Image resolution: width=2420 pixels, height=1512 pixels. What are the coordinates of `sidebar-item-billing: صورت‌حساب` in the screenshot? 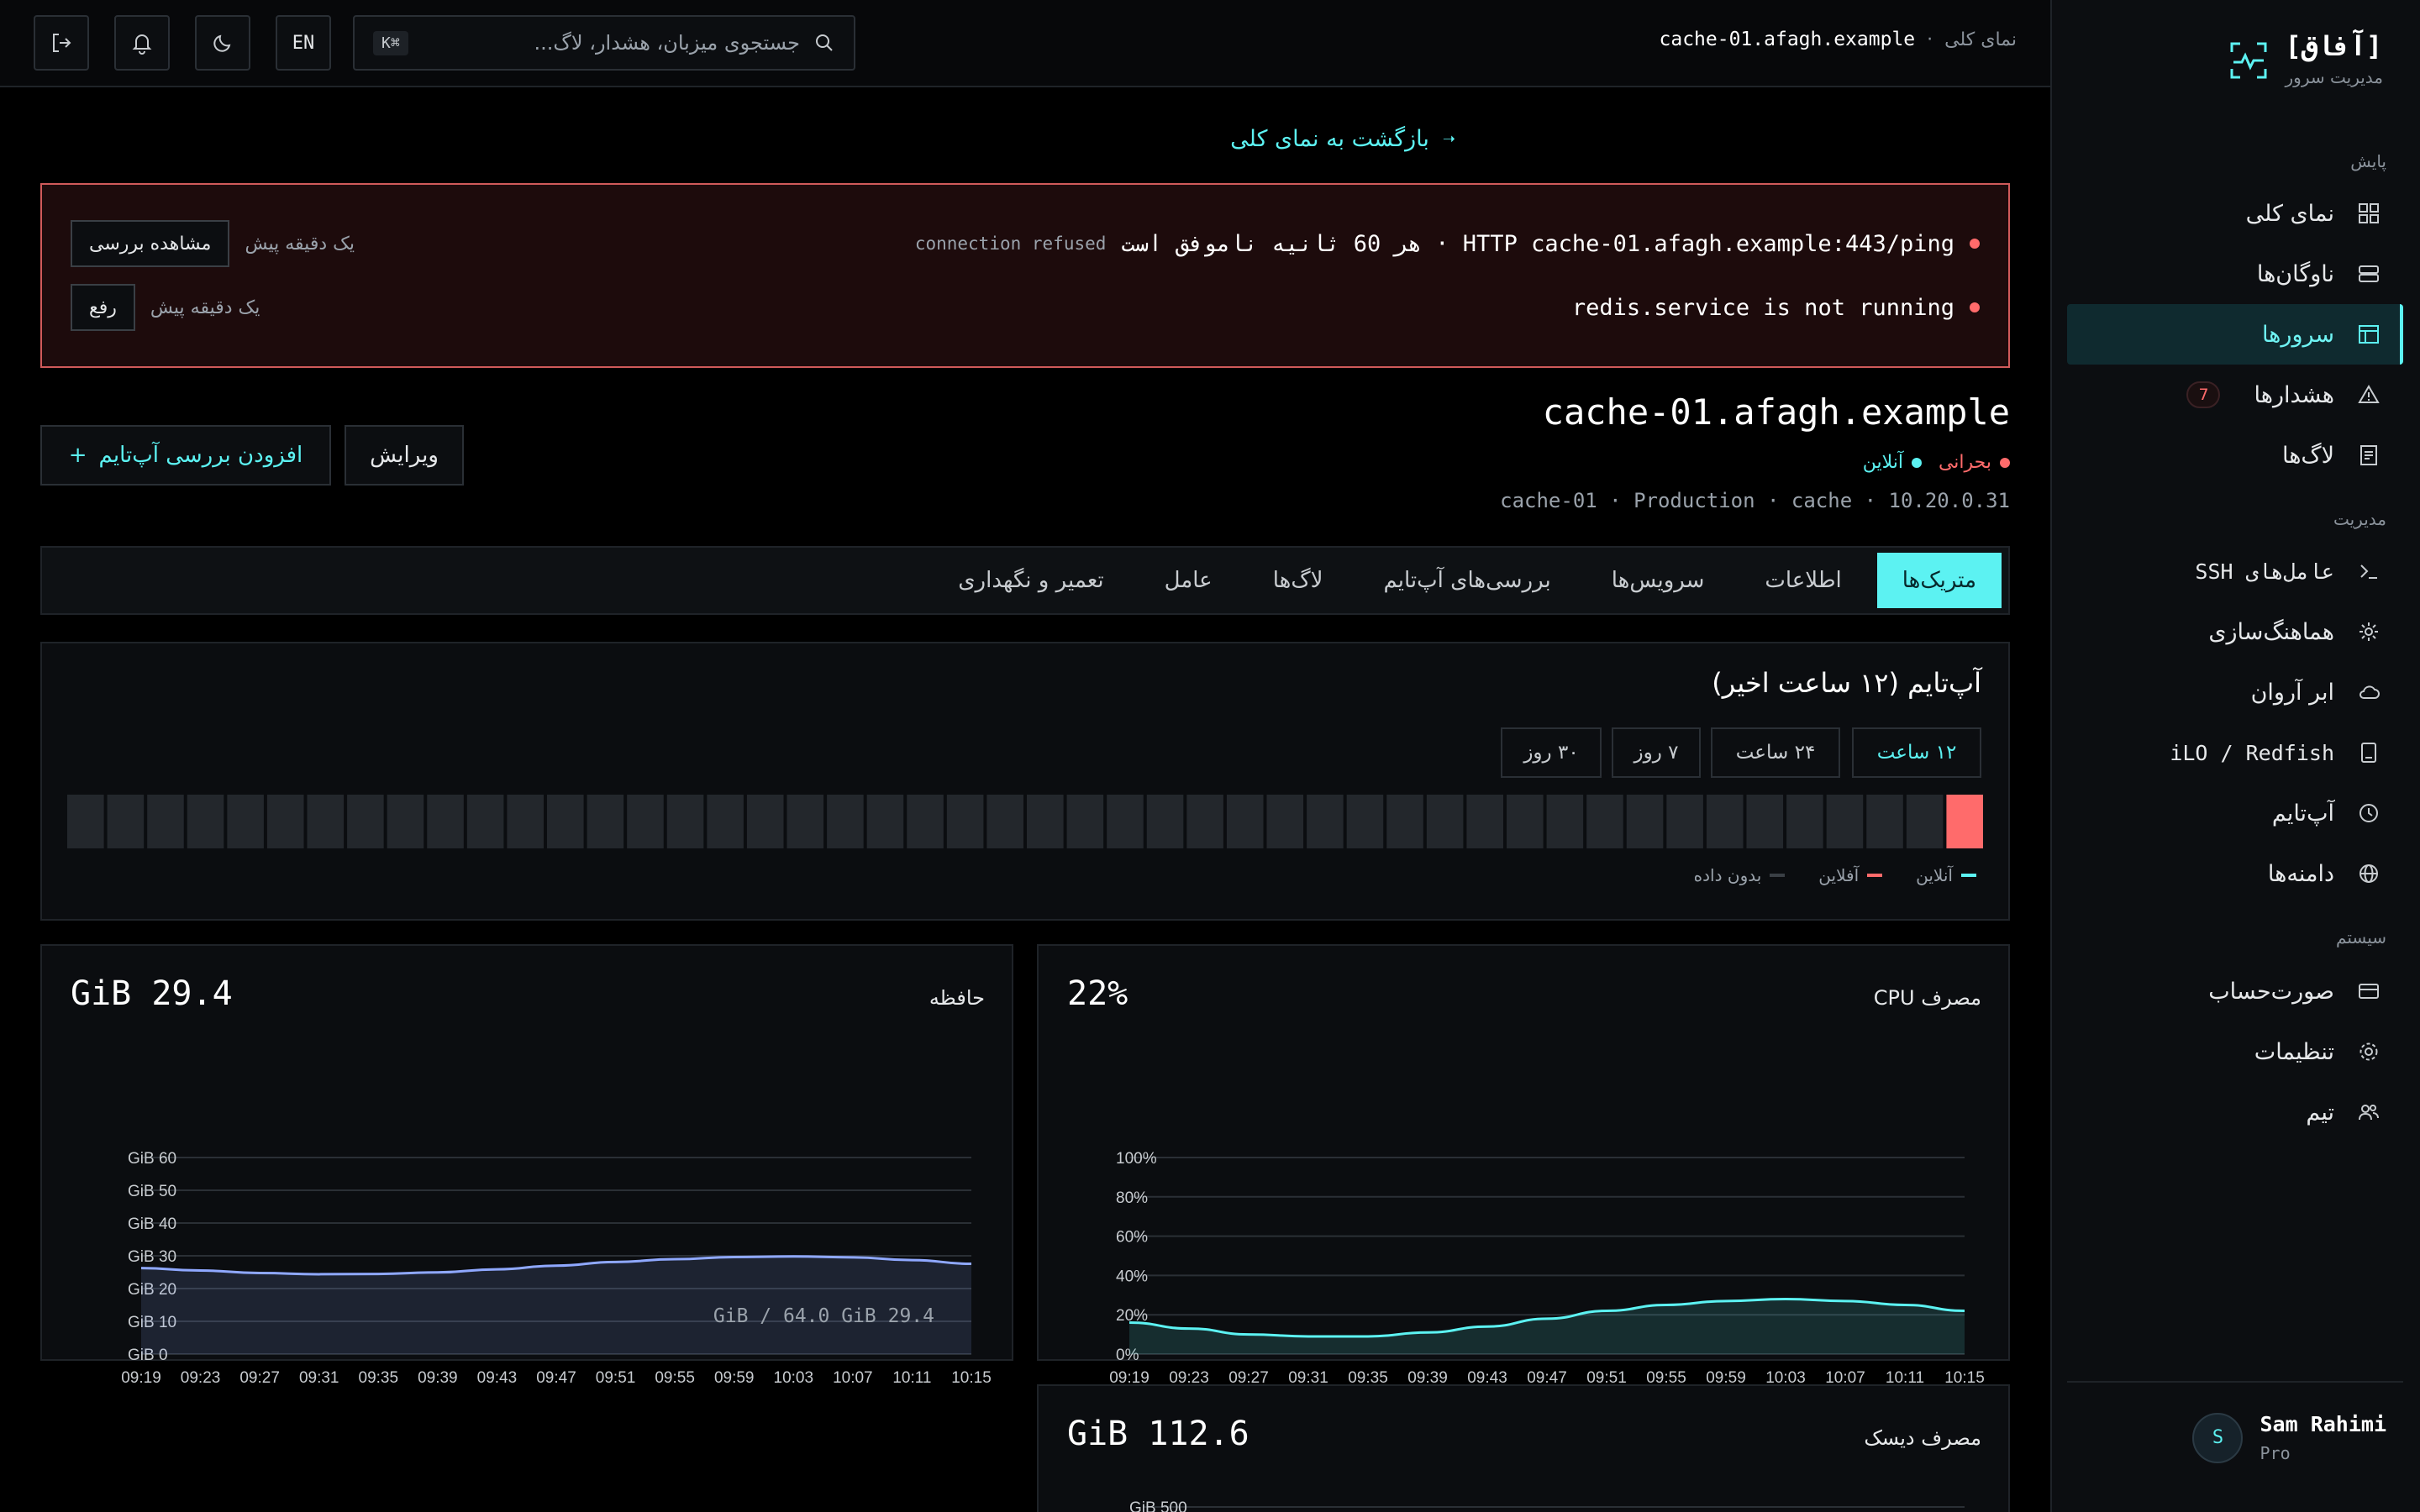 It's located at (2235, 991).